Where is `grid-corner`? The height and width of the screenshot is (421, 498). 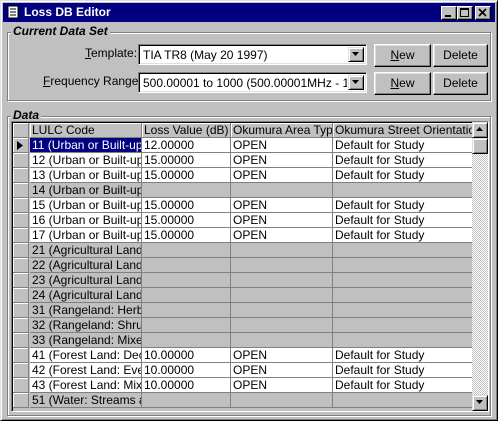 grid-corner is located at coordinates (21, 130).